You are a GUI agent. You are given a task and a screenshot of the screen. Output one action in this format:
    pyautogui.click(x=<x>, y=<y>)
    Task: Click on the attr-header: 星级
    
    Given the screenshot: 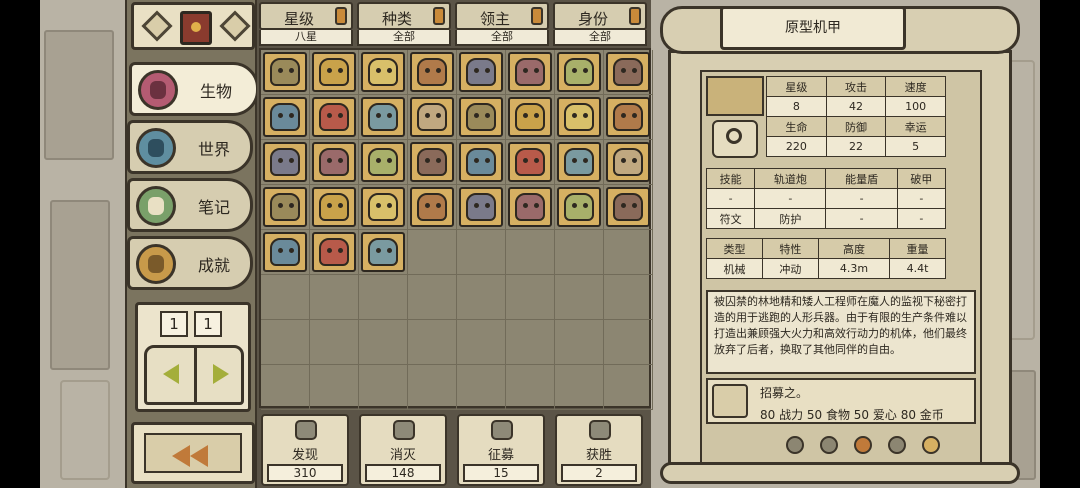 What is the action you would take?
    pyautogui.click(x=796, y=86)
    